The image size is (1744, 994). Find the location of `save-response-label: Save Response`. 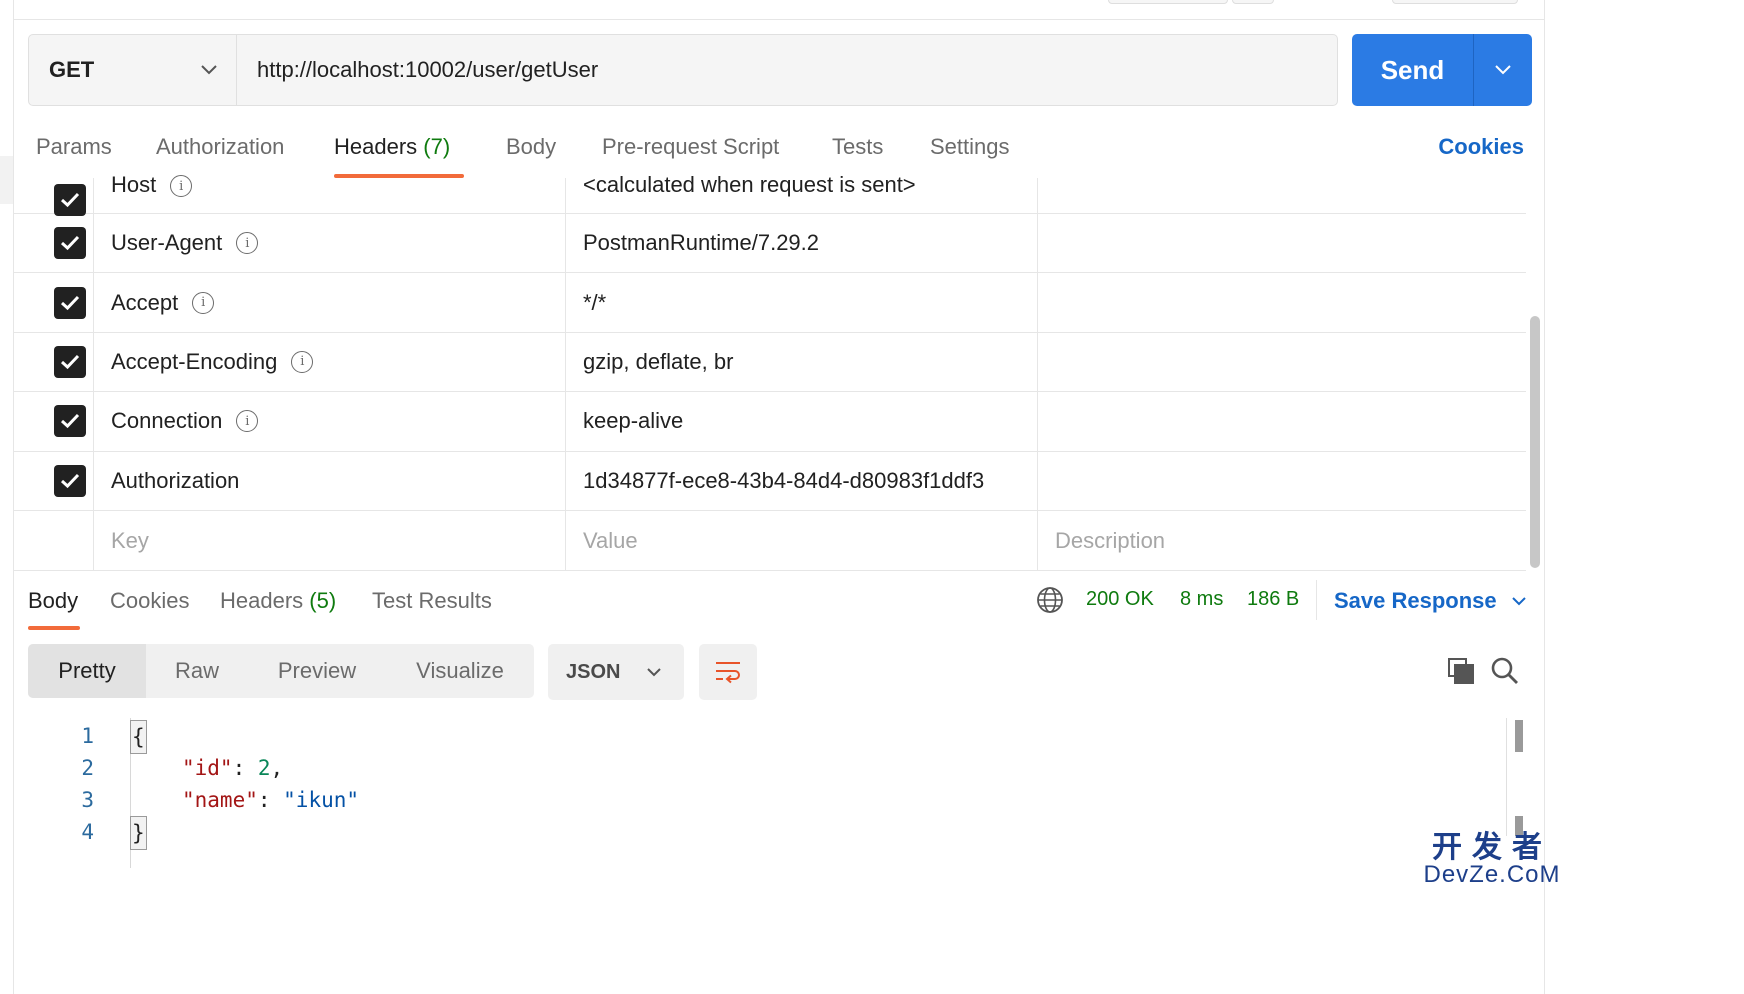

save-response-label: Save Response is located at coordinates (1415, 600).